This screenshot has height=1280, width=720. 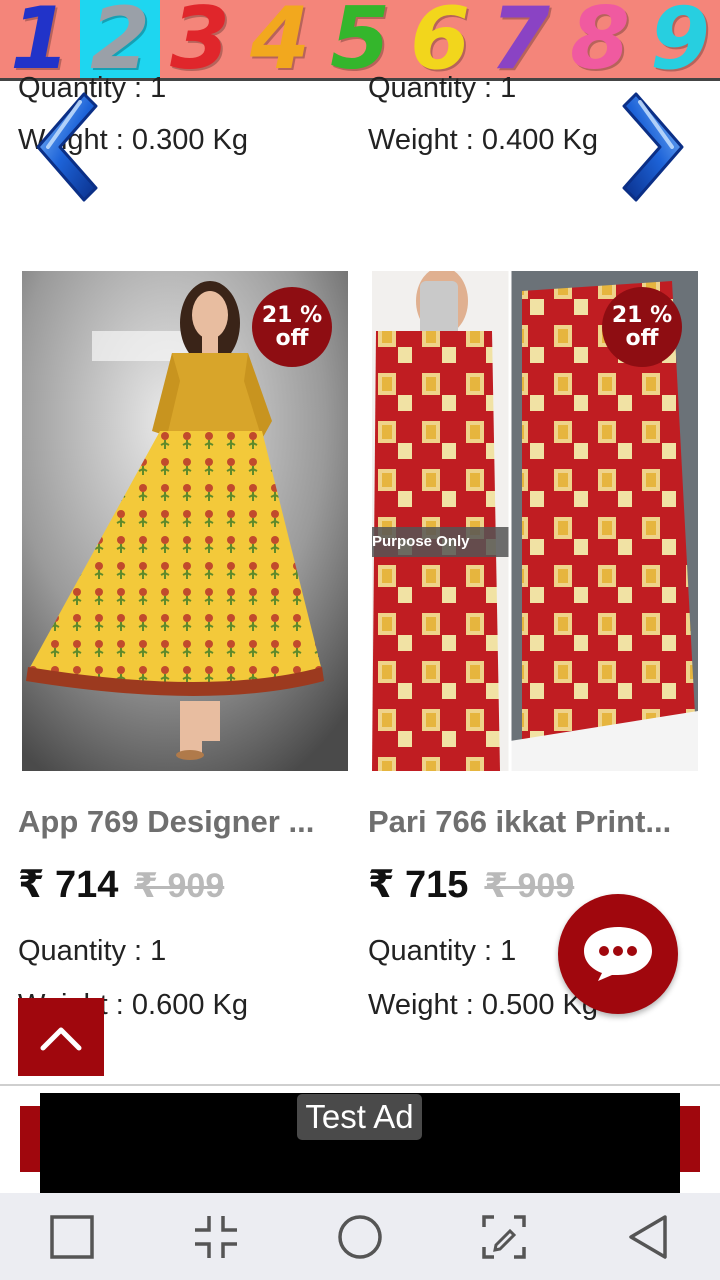 What do you see at coordinates (121, 884) in the screenshot?
I see `price-row: ₹ 714 ₹ 909` at bounding box center [121, 884].